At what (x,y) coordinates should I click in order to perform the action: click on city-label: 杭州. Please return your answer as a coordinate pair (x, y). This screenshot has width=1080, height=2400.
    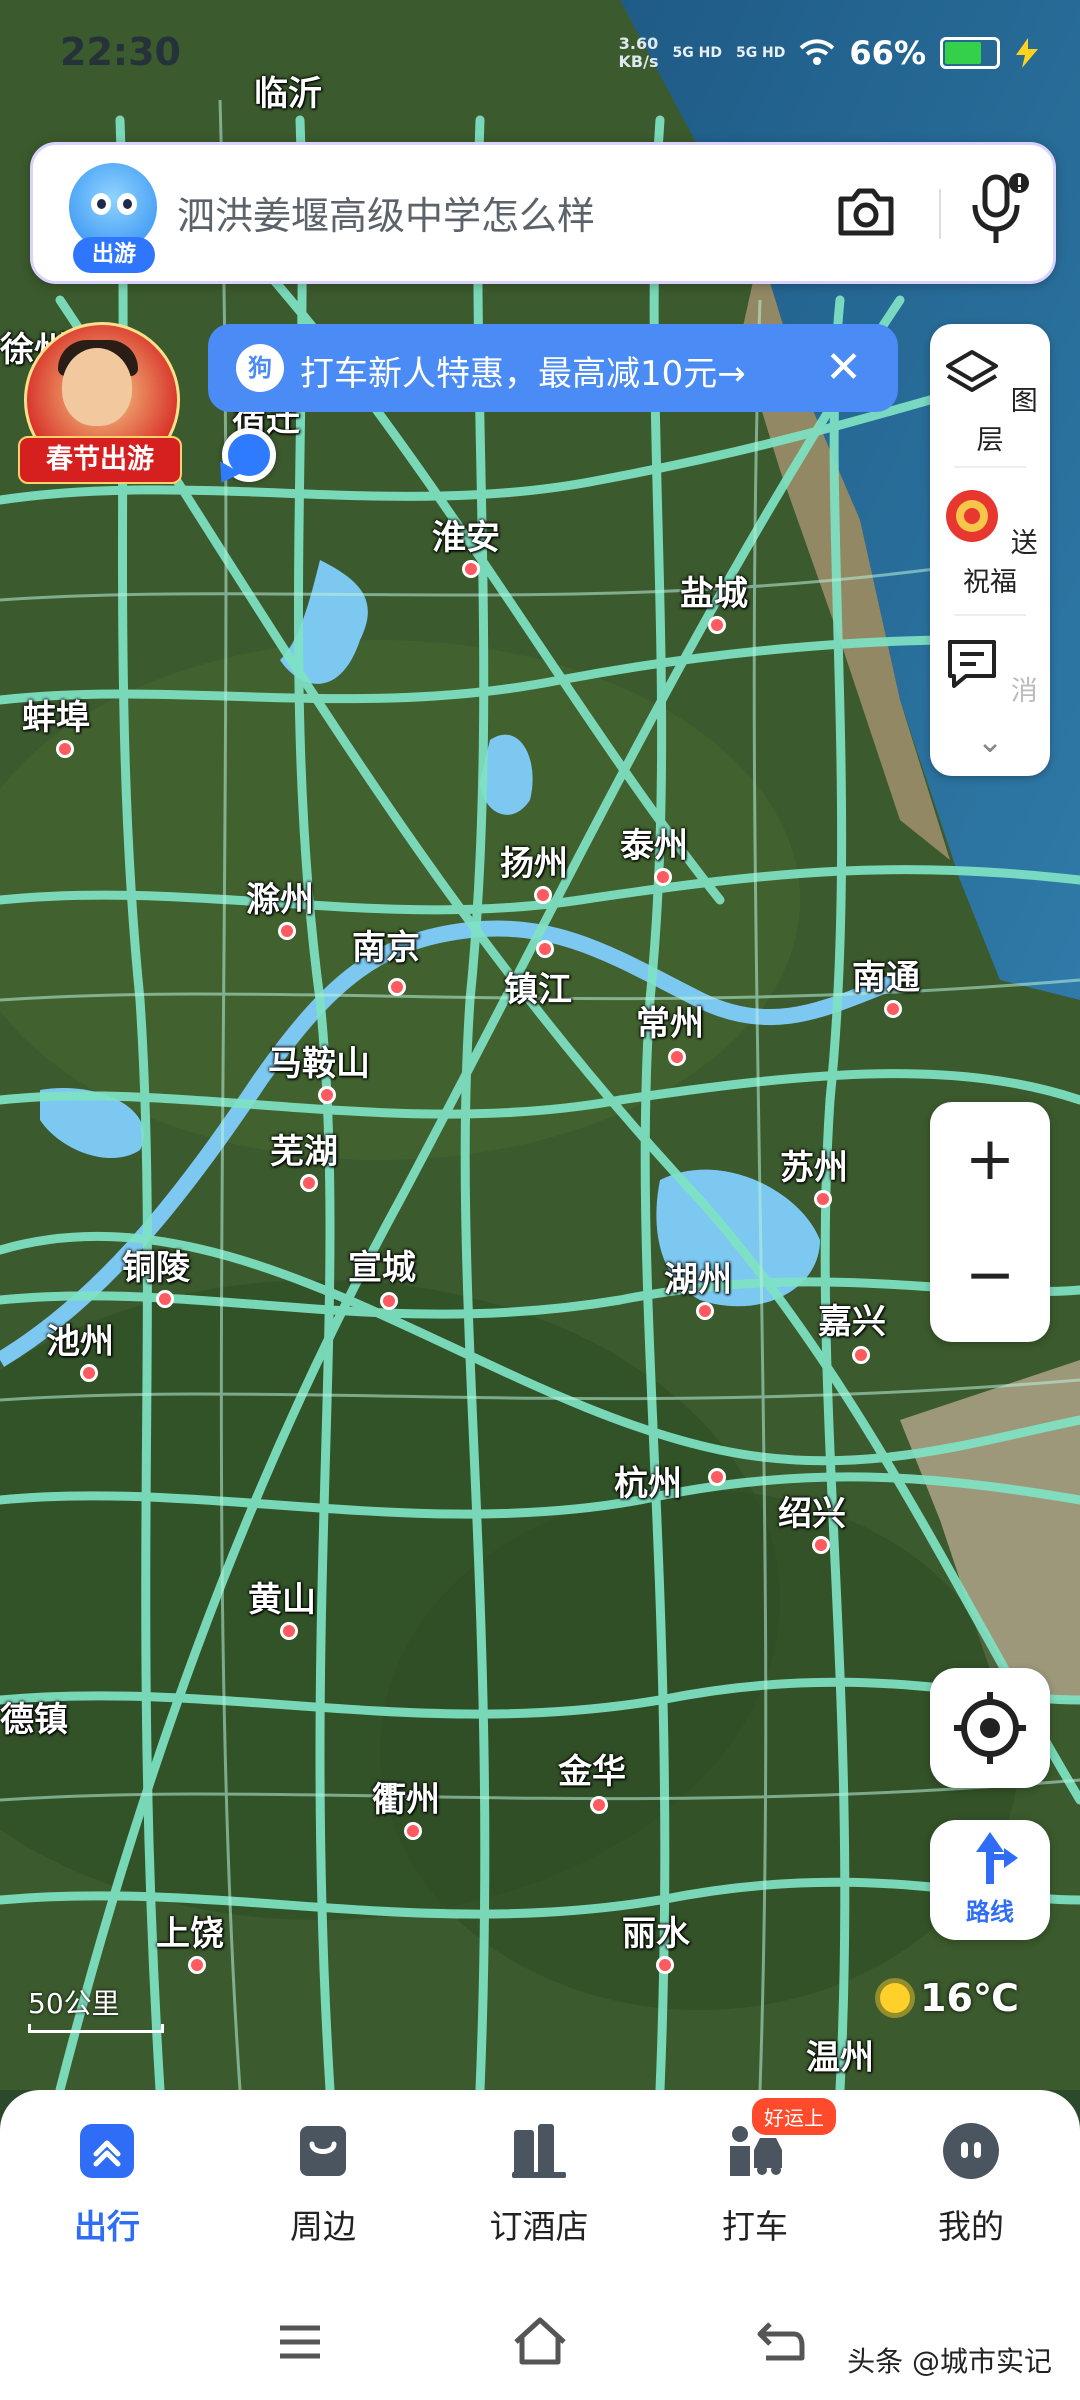
    Looking at the image, I should click on (648, 1480).